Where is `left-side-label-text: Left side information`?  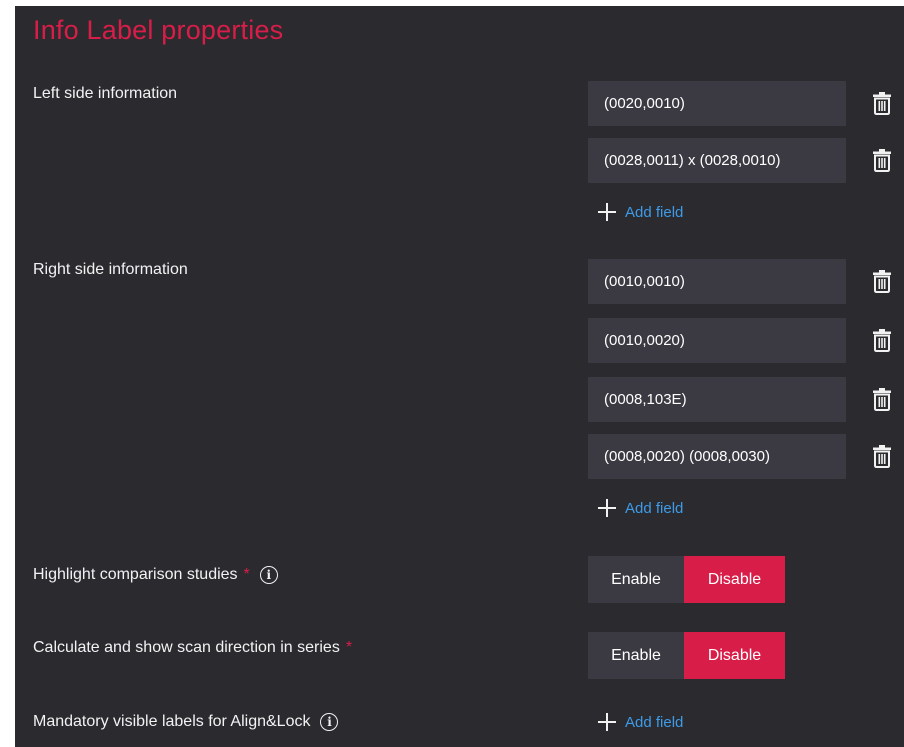 left-side-label-text: Left side information is located at coordinates (105, 93).